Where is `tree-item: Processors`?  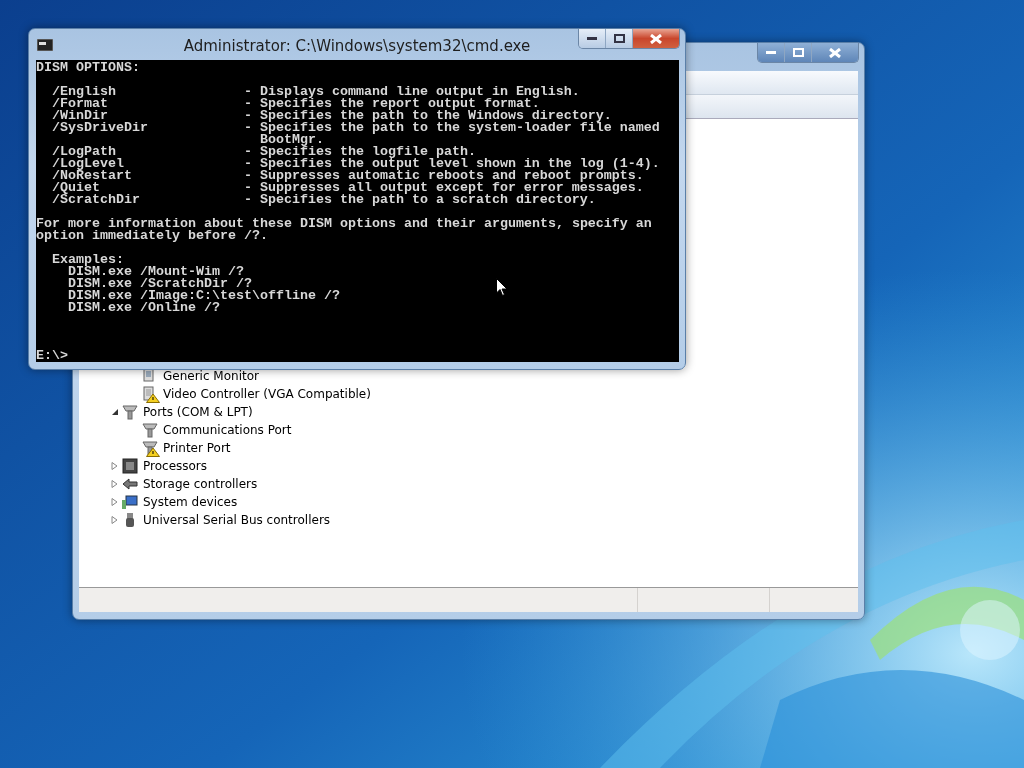
tree-item: Processors is located at coordinates (175, 466).